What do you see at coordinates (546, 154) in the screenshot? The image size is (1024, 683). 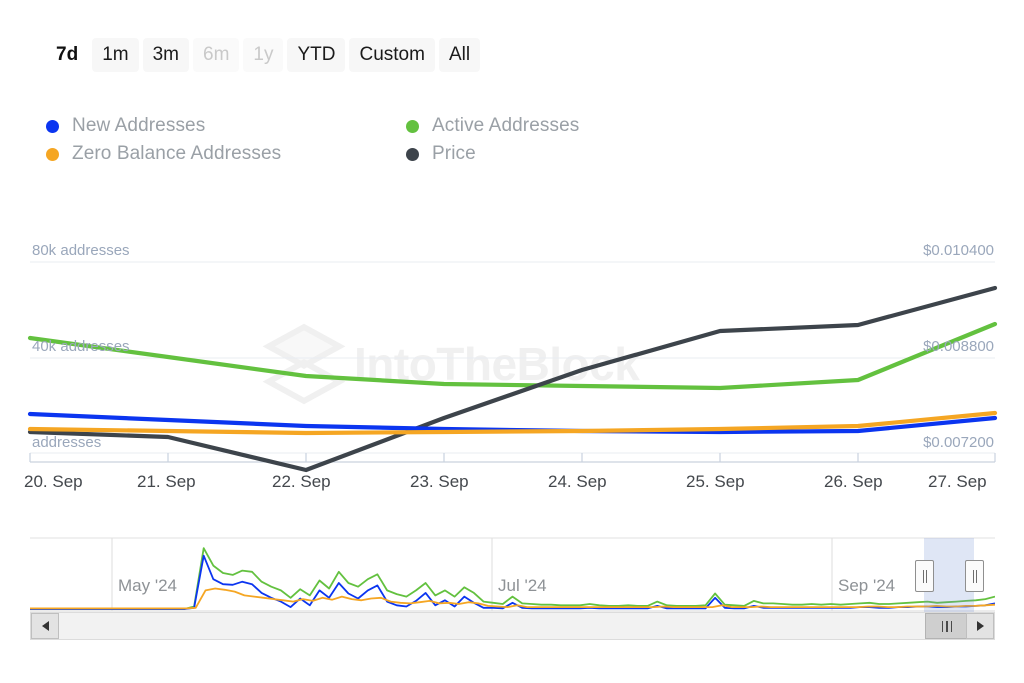 I see `legend-item-price: Price` at bounding box center [546, 154].